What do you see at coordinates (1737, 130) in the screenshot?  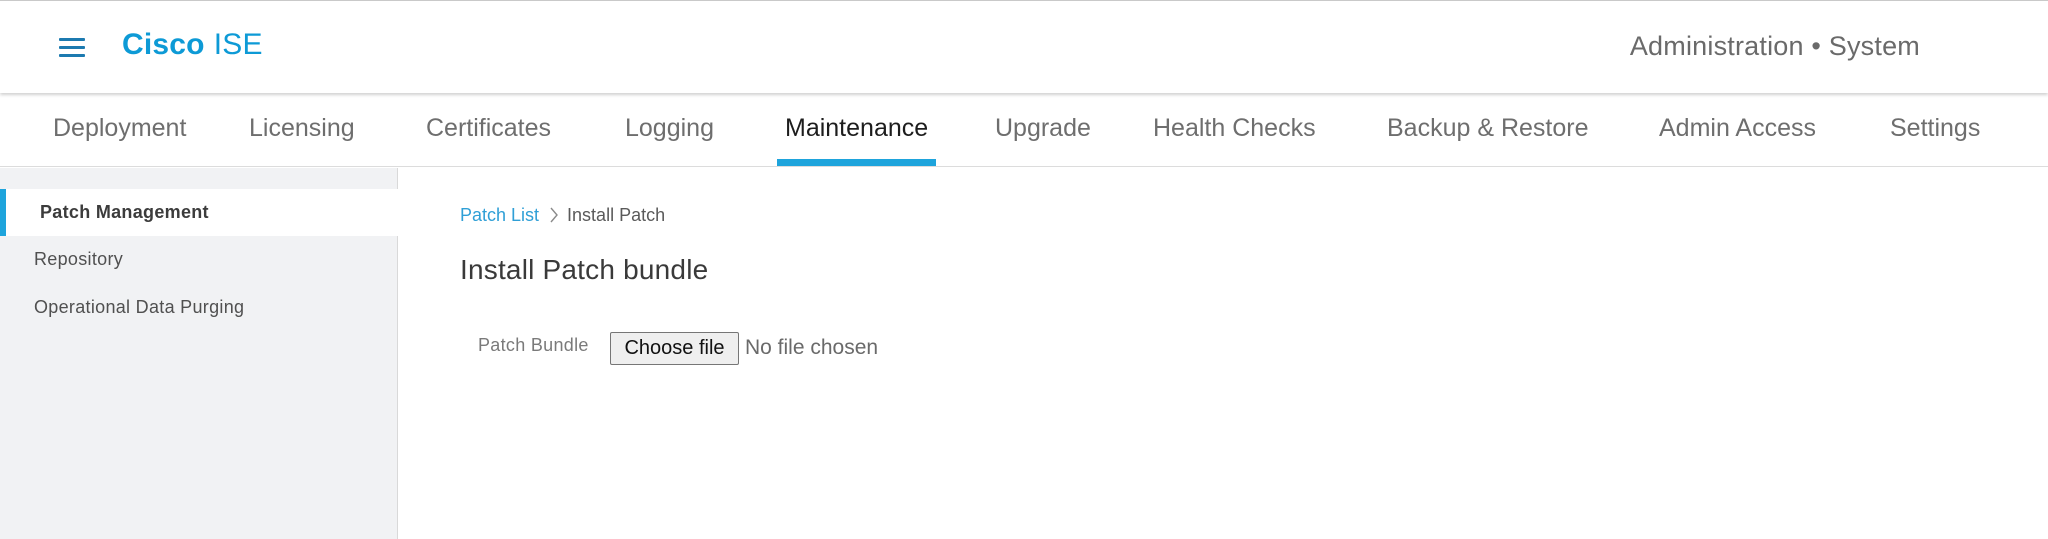 I see `tab-admin-access: Admin Access` at bounding box center [1737, 130].